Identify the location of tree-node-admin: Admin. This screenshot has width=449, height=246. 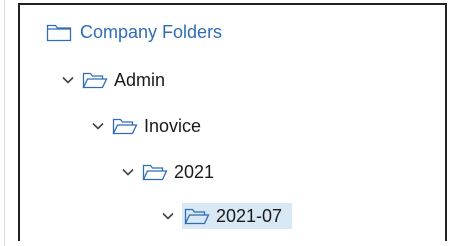
(112, 80).